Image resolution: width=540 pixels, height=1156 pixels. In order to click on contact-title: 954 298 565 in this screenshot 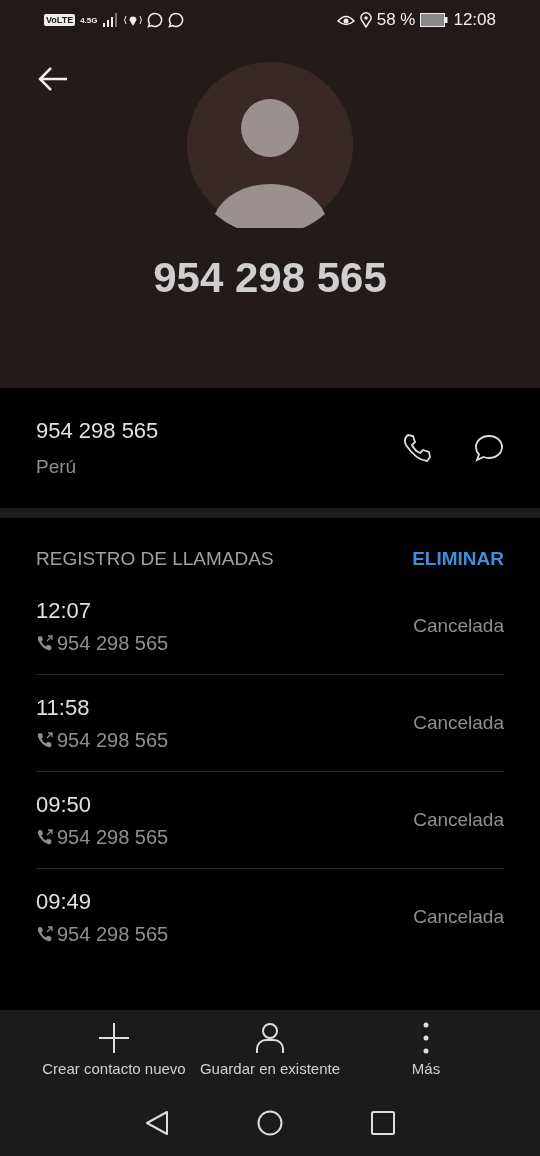, I will do `click(270, 278)`.